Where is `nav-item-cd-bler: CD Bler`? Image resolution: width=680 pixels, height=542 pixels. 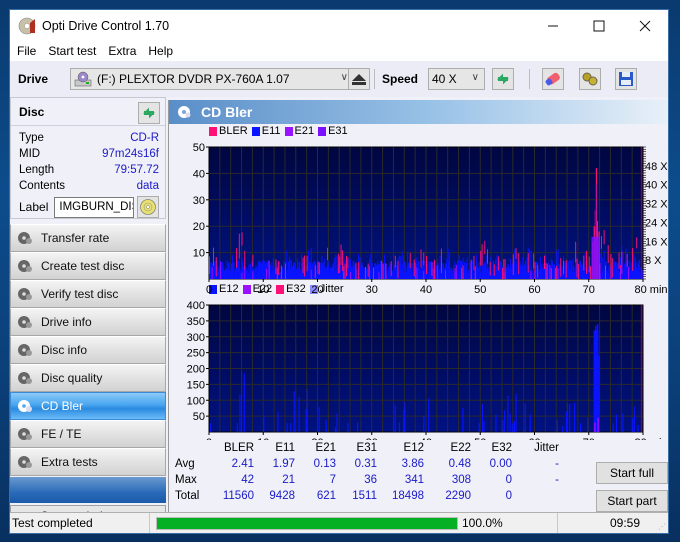 nav-item-cd-bler: CD Bler is located at coordinates (88, 406).